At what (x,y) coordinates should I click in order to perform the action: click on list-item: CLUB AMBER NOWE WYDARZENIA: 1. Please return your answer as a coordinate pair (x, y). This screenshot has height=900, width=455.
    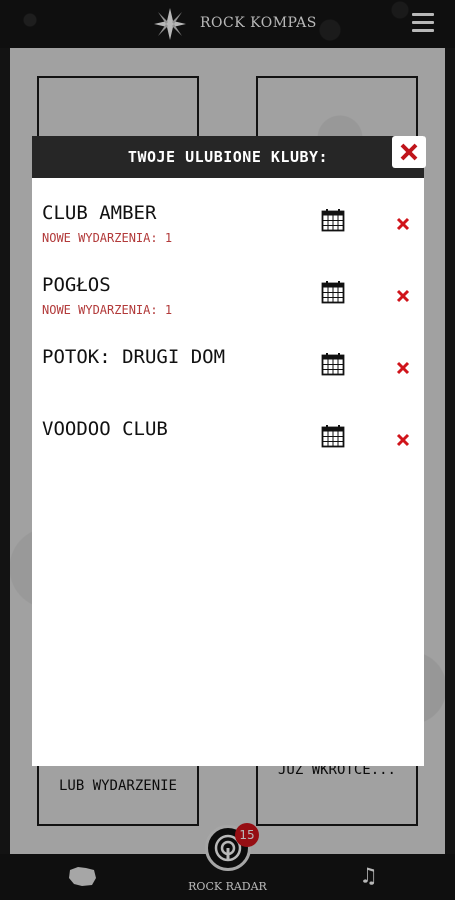
    Looking at the image, I should click on (228, 232).